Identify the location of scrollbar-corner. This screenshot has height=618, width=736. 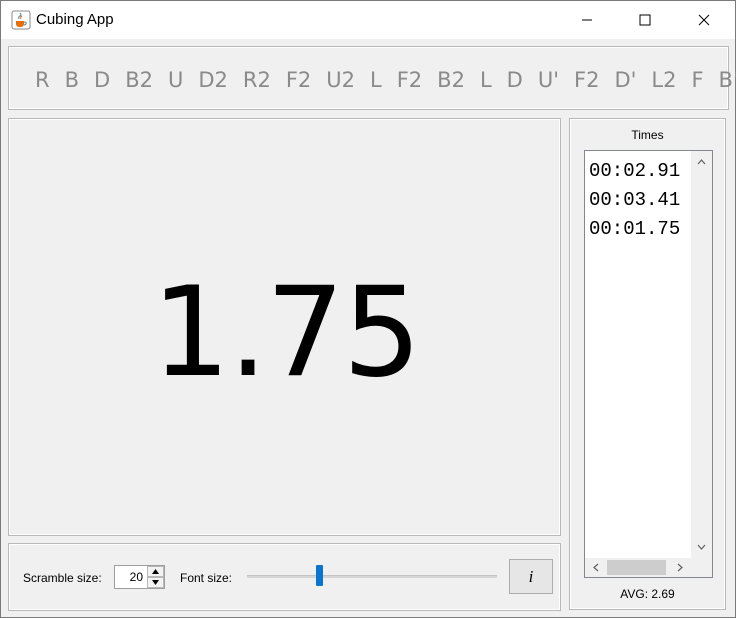
(701, 567).